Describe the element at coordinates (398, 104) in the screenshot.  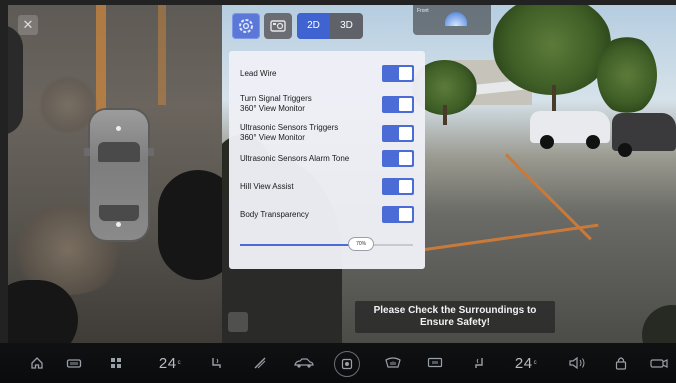
I see `turn-signal-trigger-toggle` at that location.